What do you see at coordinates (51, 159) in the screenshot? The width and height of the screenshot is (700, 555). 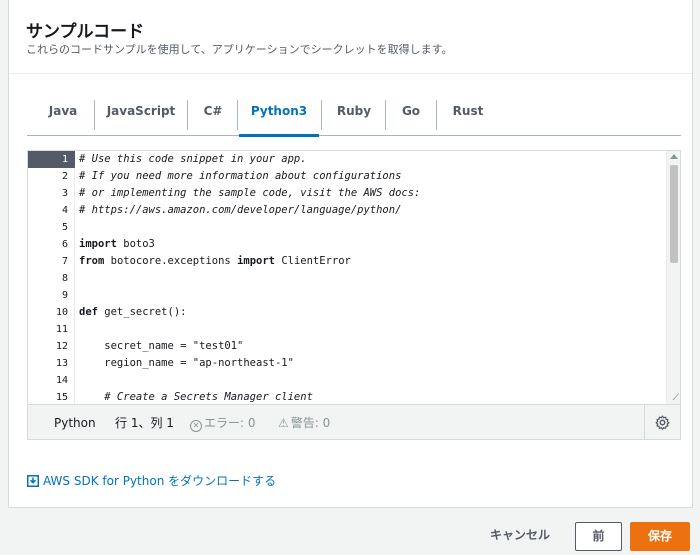 I see `line-number: 1` at bounding box center [51, 159].